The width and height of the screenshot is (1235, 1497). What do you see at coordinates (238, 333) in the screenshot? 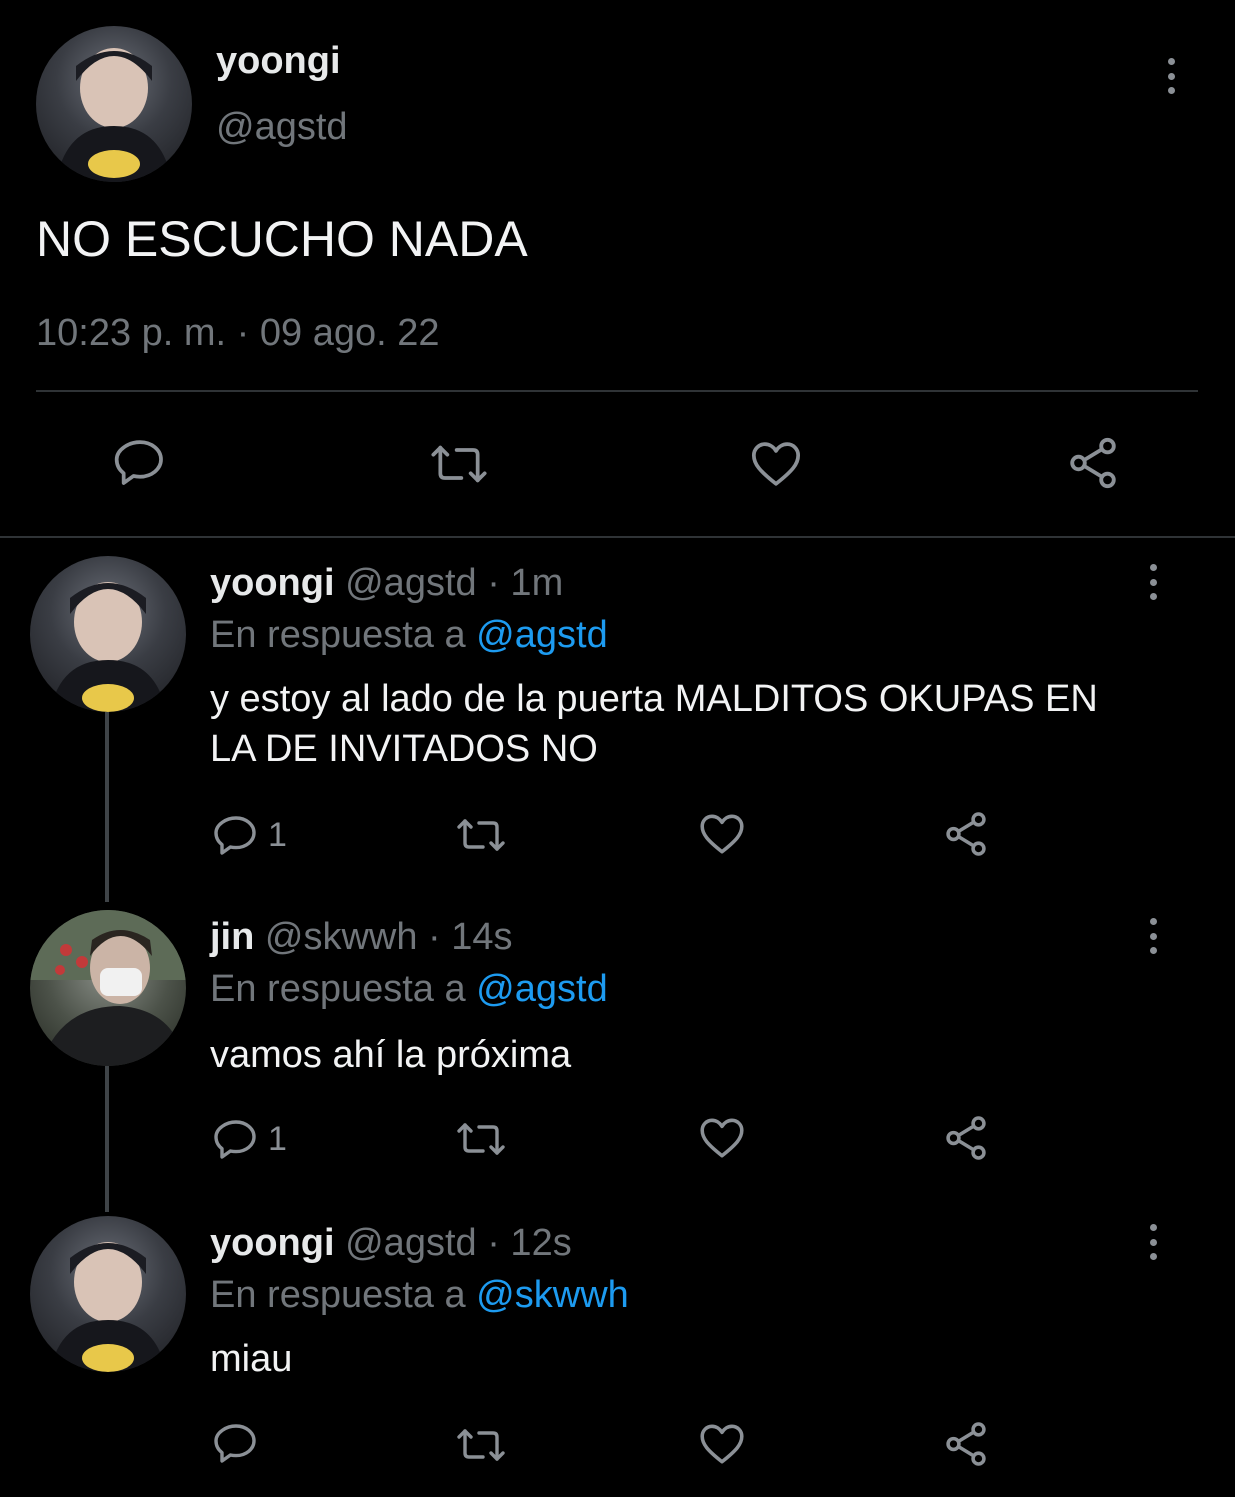
I see `tweet-timestamp: 10:23 p. m. · 09 ago. 22` at bounding box center [238, 333].